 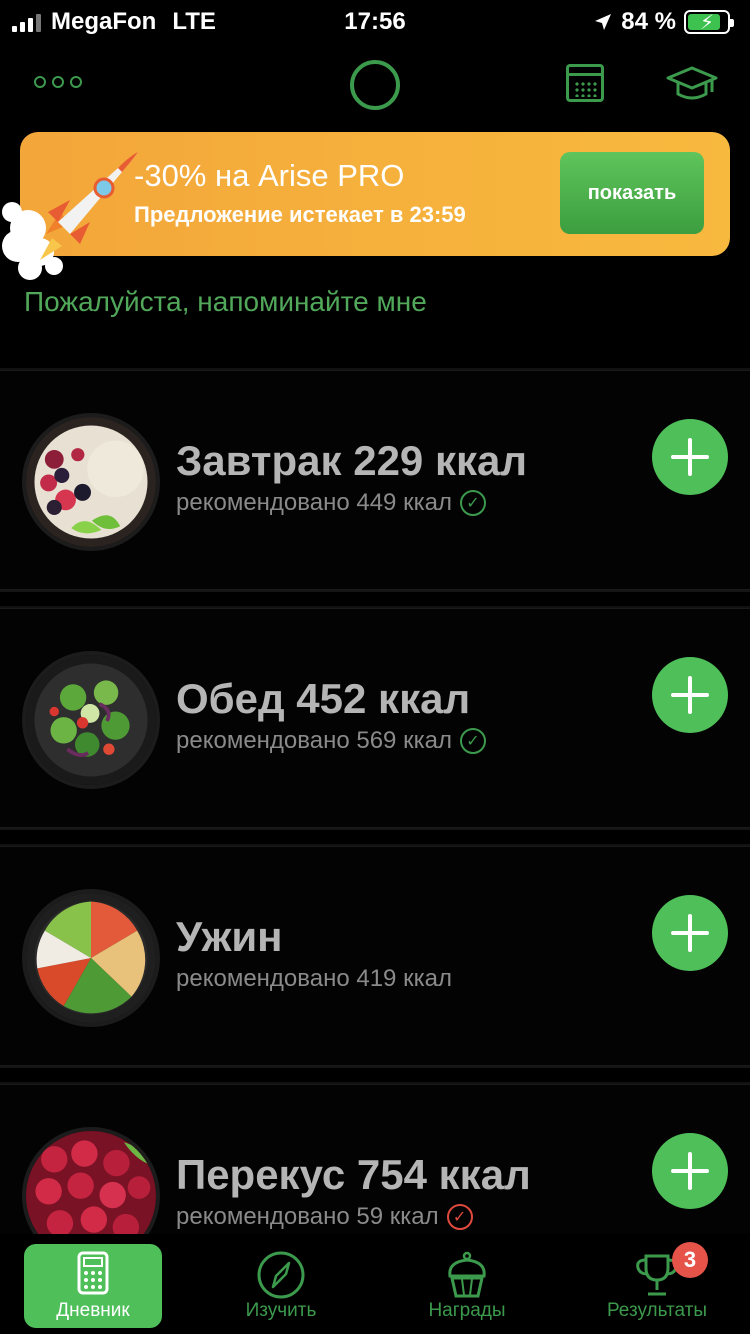 What do you see at coordinates (709, 22) in the screenshot?
I see `battery-icon: ⚡` at bounding box center [709, 22].